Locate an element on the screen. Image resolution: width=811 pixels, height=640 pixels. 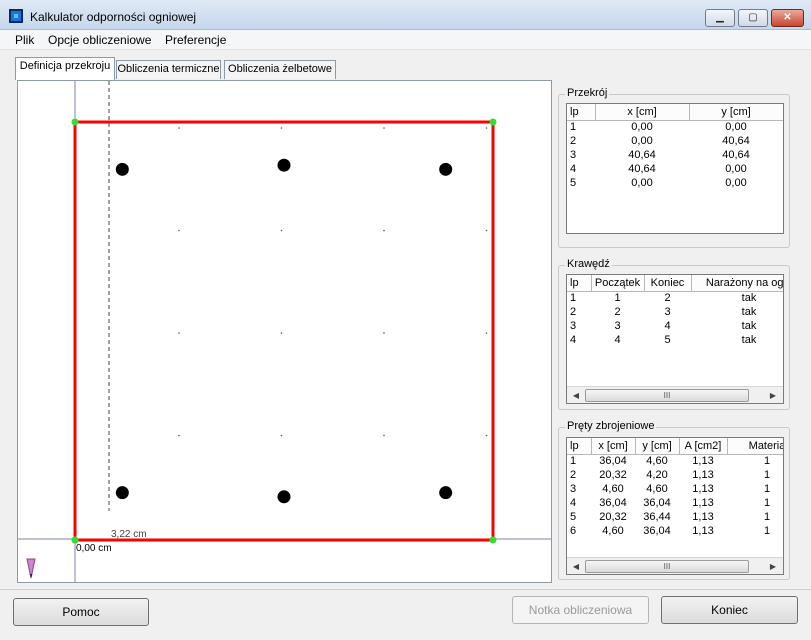
table-row: 1 0,00 0,00 is located at coordinates (675, 127).